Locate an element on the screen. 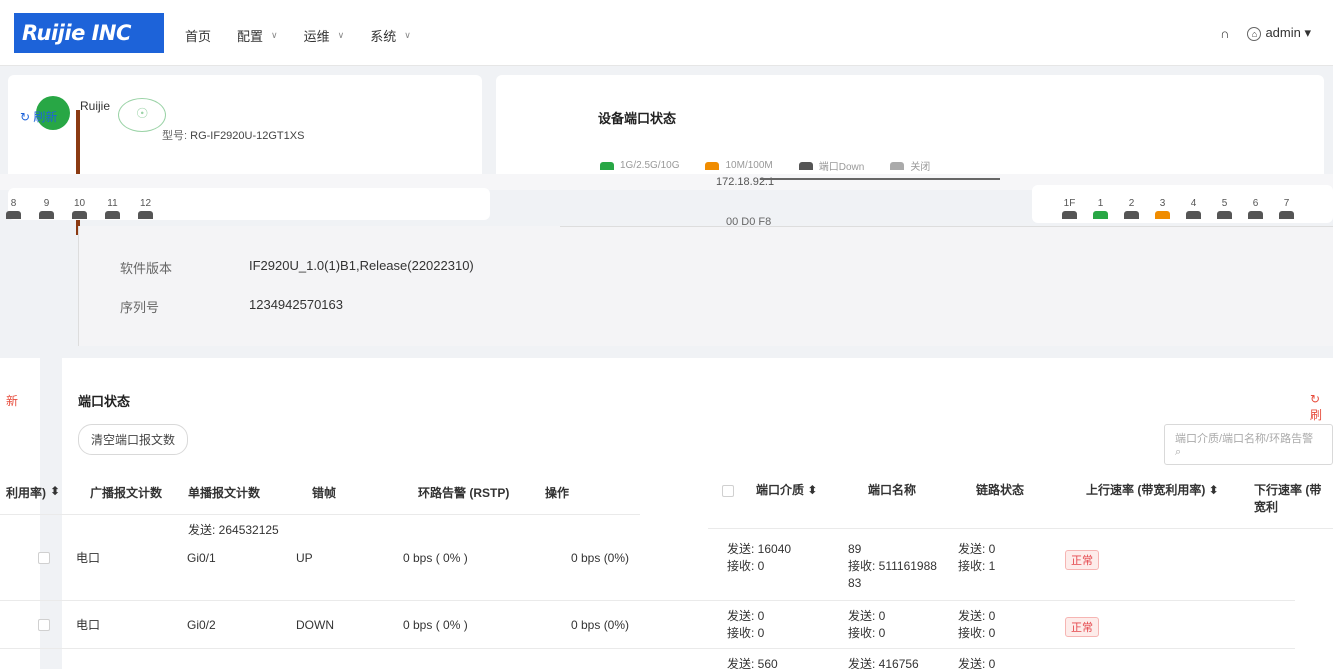 The width and height of the screenshot is (1333, 669). legend-item: 关闭 is located at coordinates (910, 165).